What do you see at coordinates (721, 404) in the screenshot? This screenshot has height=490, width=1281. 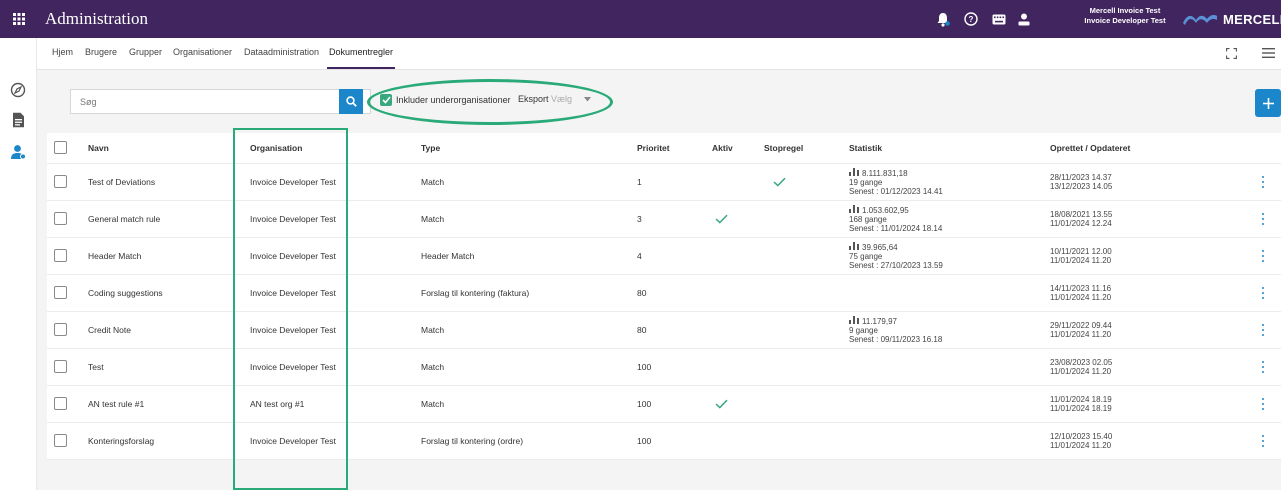 I see `active-check-icon` at bounding box center [721, 404].